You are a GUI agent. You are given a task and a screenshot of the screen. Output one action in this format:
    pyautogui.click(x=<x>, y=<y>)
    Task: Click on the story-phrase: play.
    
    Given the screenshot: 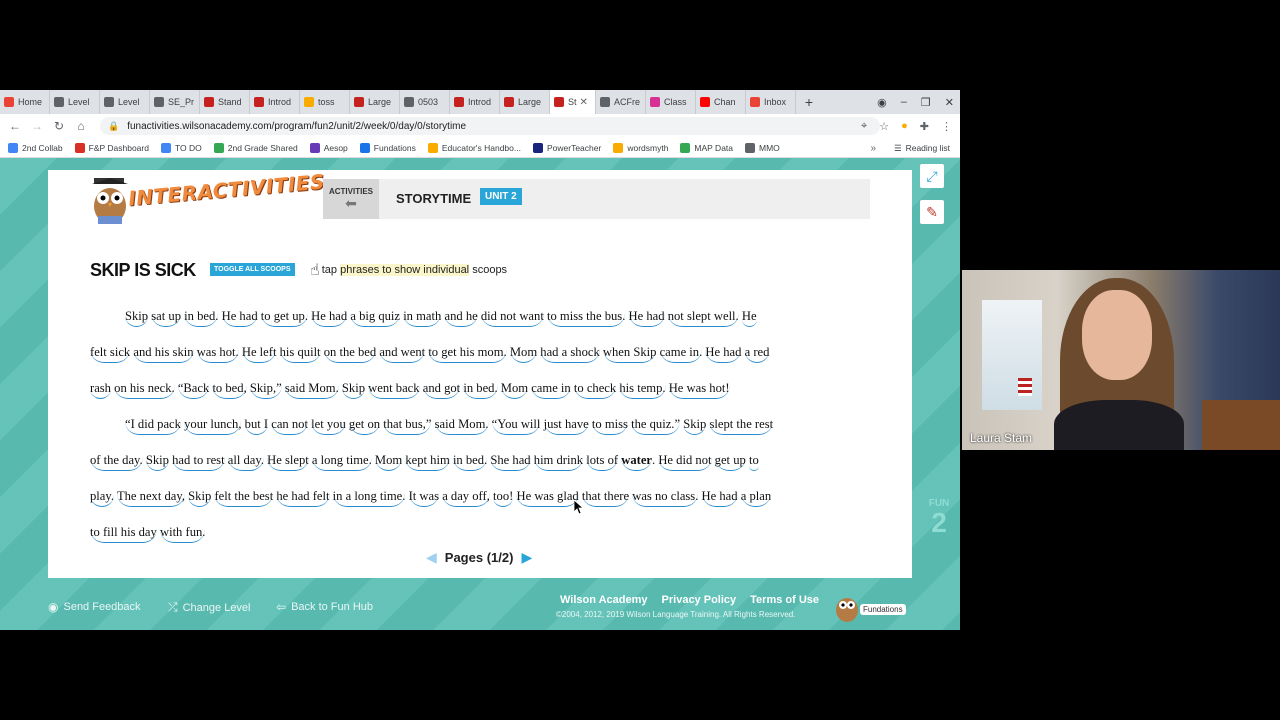 What is the action you would take?
    pyautogui.click(x=102, y=498)
    